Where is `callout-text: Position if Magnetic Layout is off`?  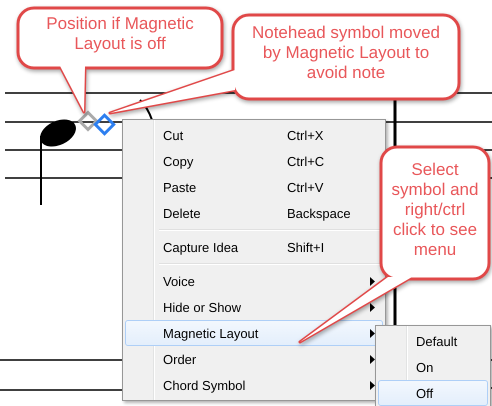 callout-text: Position if Magnetic Layout is off is located at coordinates (120, 34).